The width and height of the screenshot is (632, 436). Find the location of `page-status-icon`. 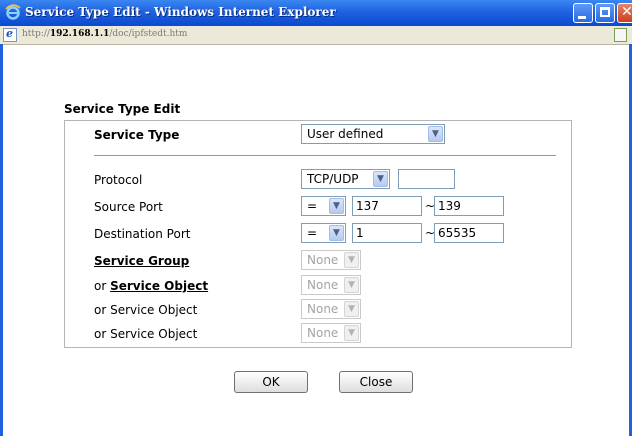

page-status-icon is located at coordinates (620, 35).